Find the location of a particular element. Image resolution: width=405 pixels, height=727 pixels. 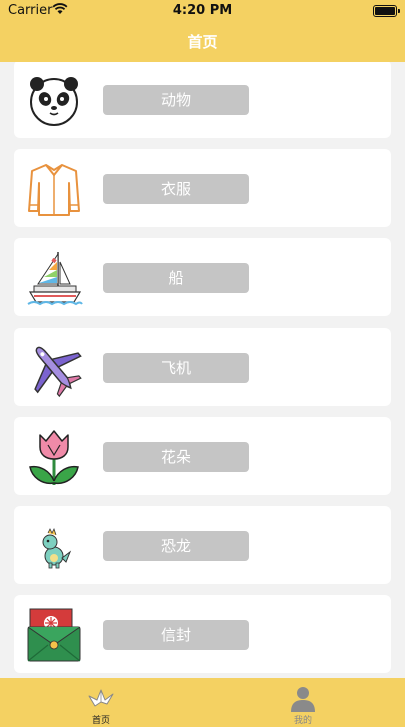

category-button-animal: 动物 is located at coordinates (176, 100).